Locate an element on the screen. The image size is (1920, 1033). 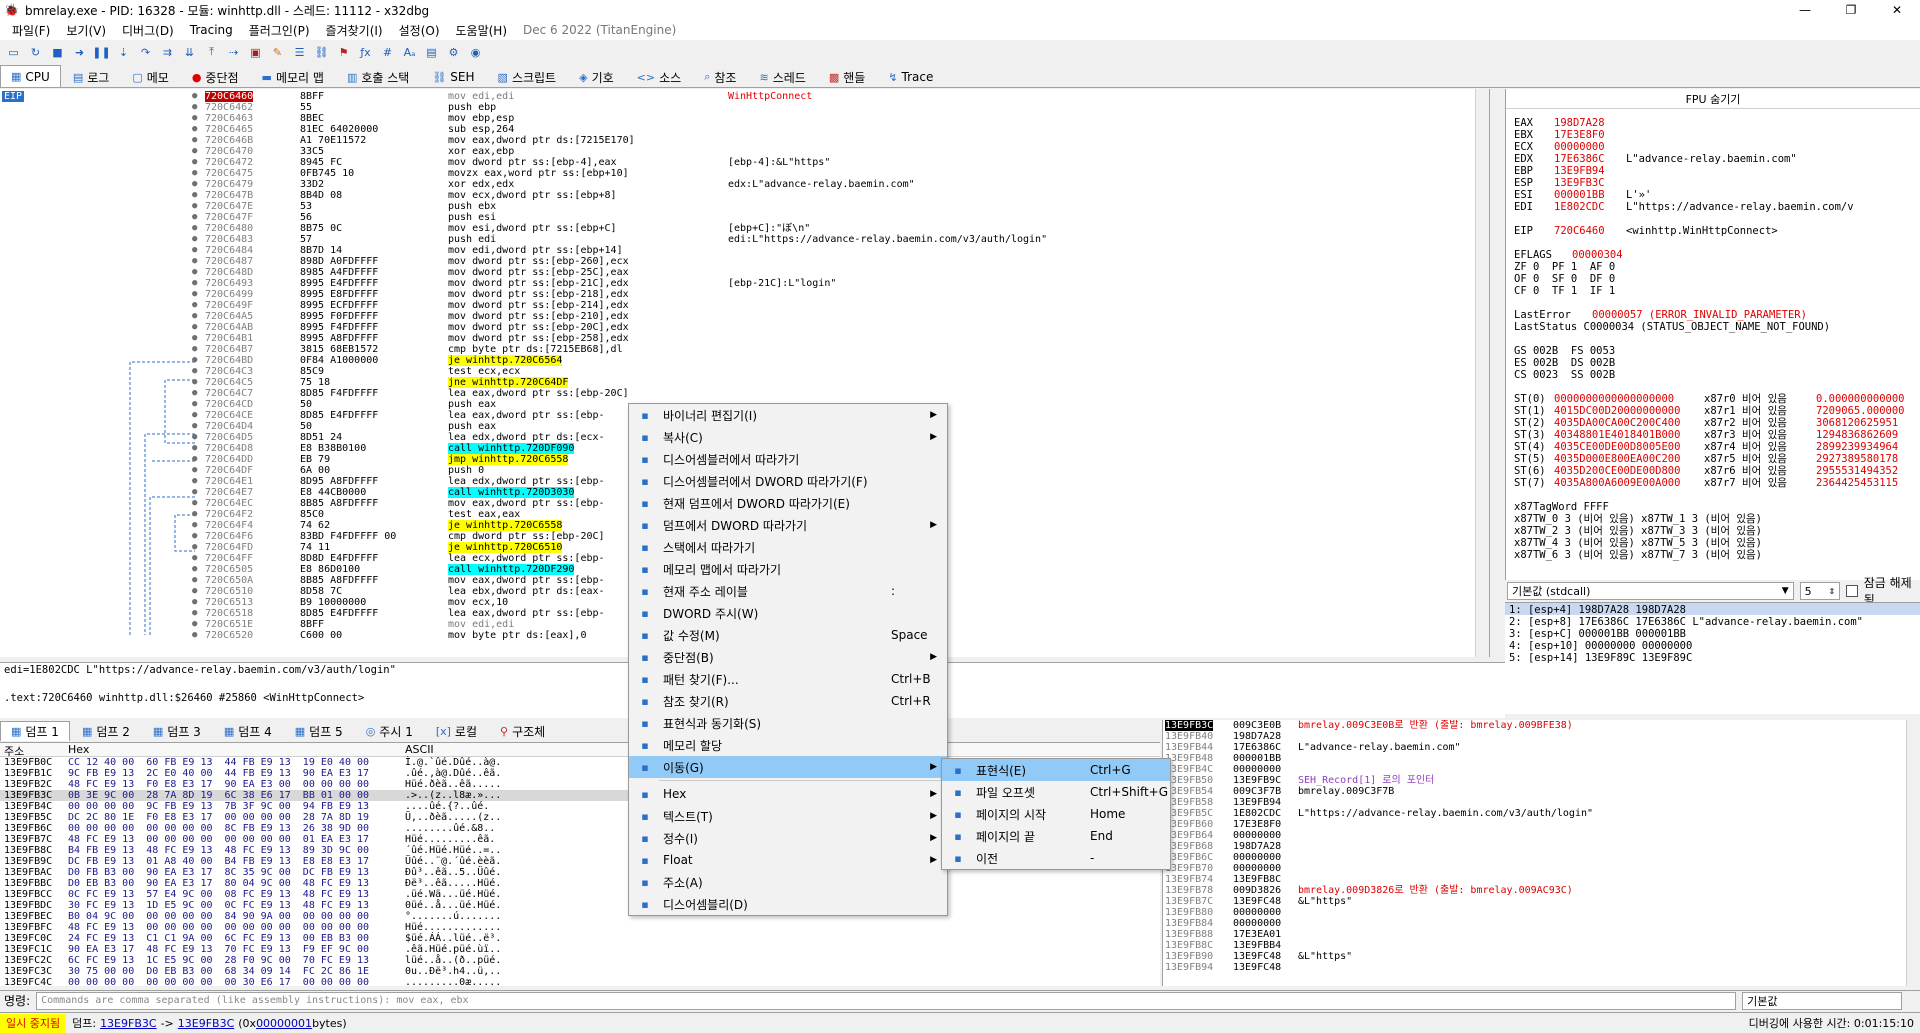
tag-row: x87TW_0 3 (비어 있음) x87TW_1 3 (비어 있음) is located at coordinates (1638, 519).